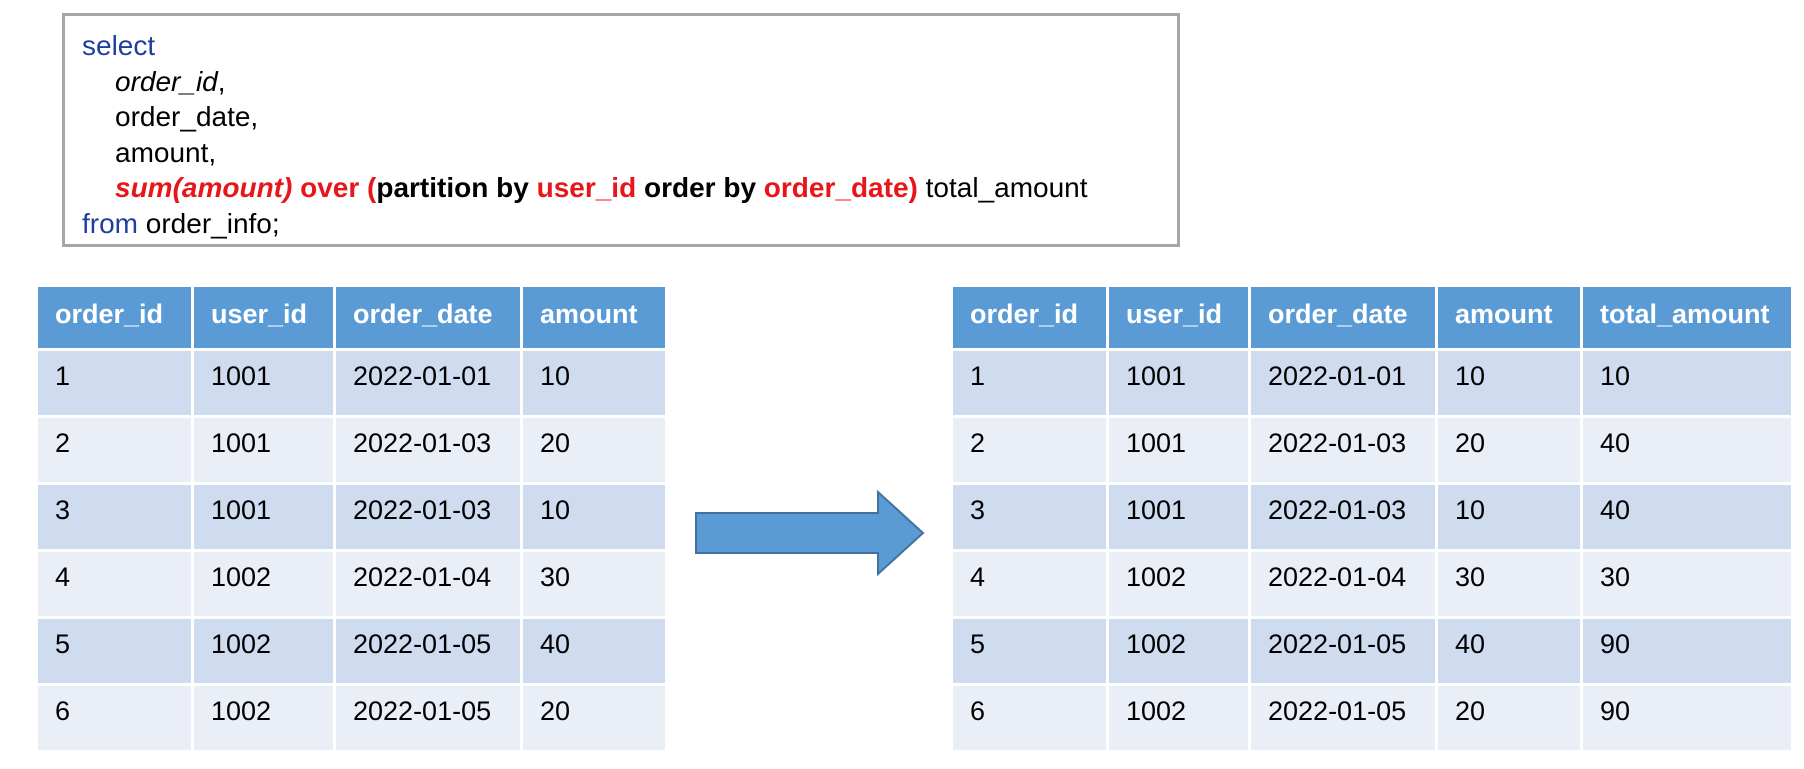 The height and width of the screenshot is (769, 1804). I want to click on table-name: order_info;, so click(209, 223).